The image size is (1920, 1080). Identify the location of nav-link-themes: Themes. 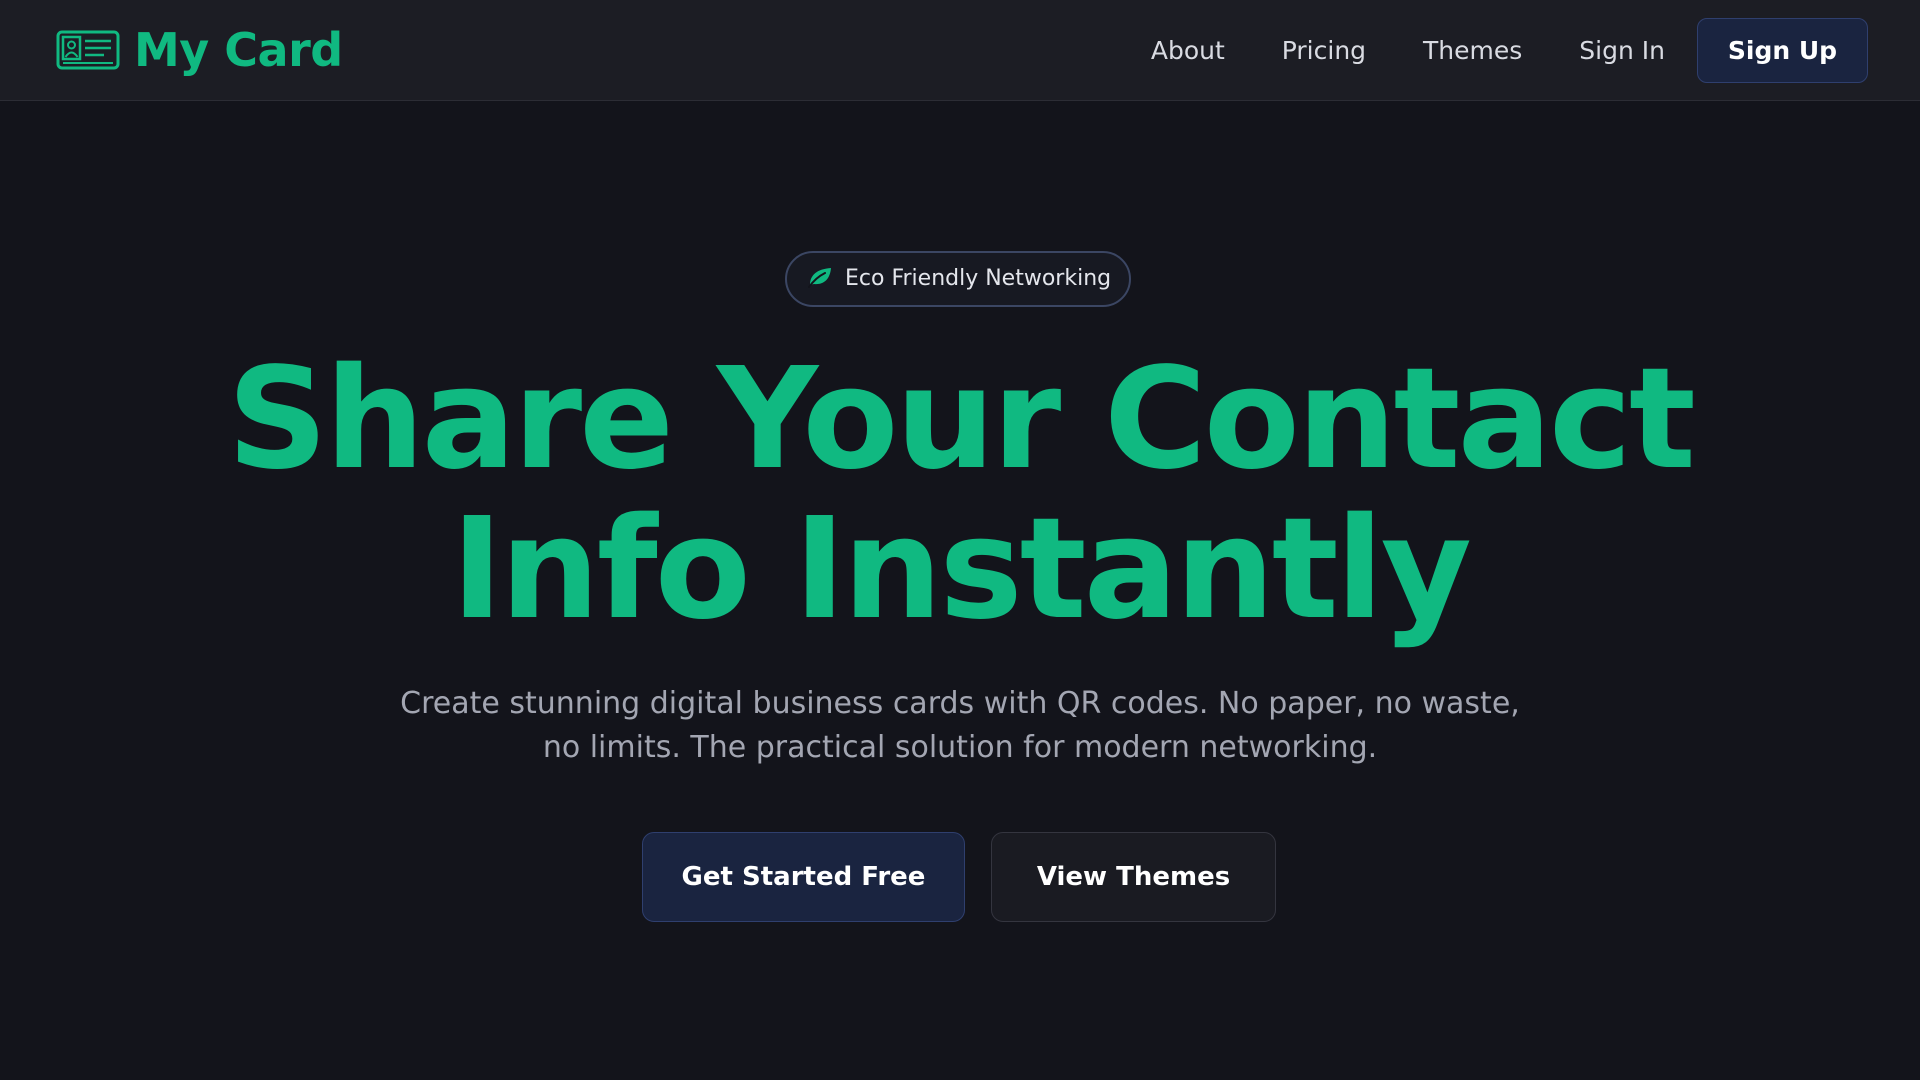
(1472, 50).